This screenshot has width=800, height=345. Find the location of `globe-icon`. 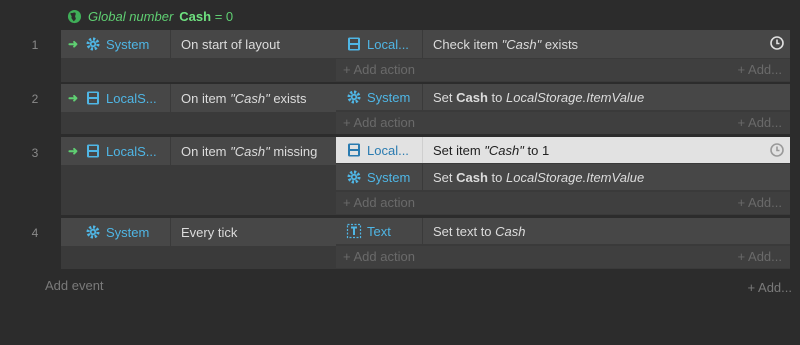

globe-icon is located at coordinates (74, 16).